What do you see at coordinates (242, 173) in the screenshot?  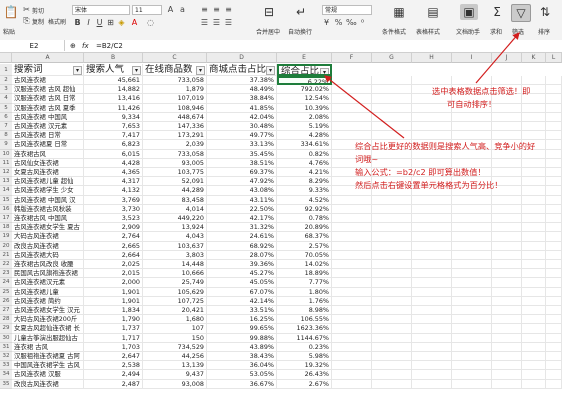 I see `table-cell: 69.37%` at bounding box center [242, 173].